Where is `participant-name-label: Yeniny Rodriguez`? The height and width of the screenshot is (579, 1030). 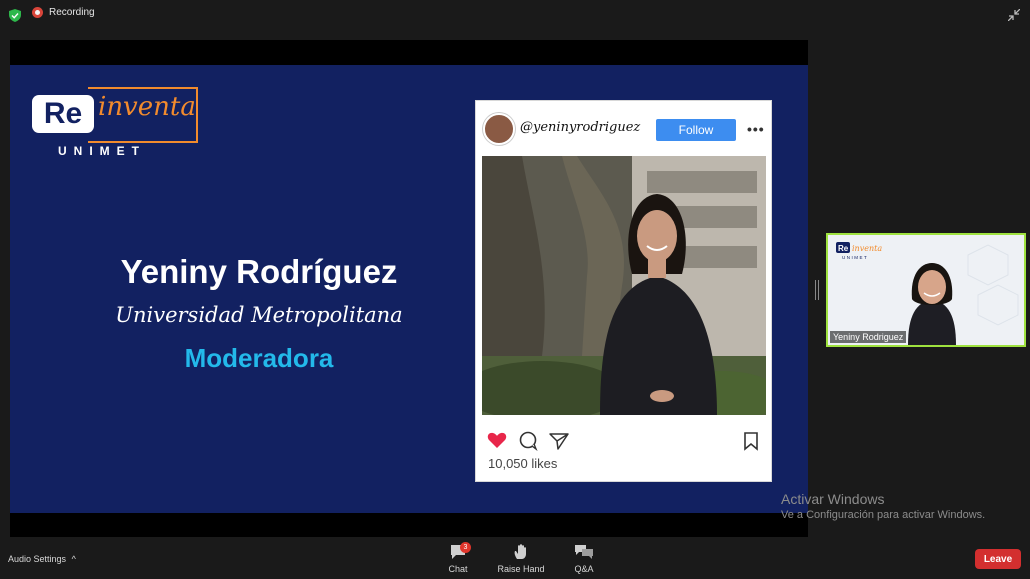
participant-name-label: Yeniny Rodriguez is located at coordinates (868, 337).